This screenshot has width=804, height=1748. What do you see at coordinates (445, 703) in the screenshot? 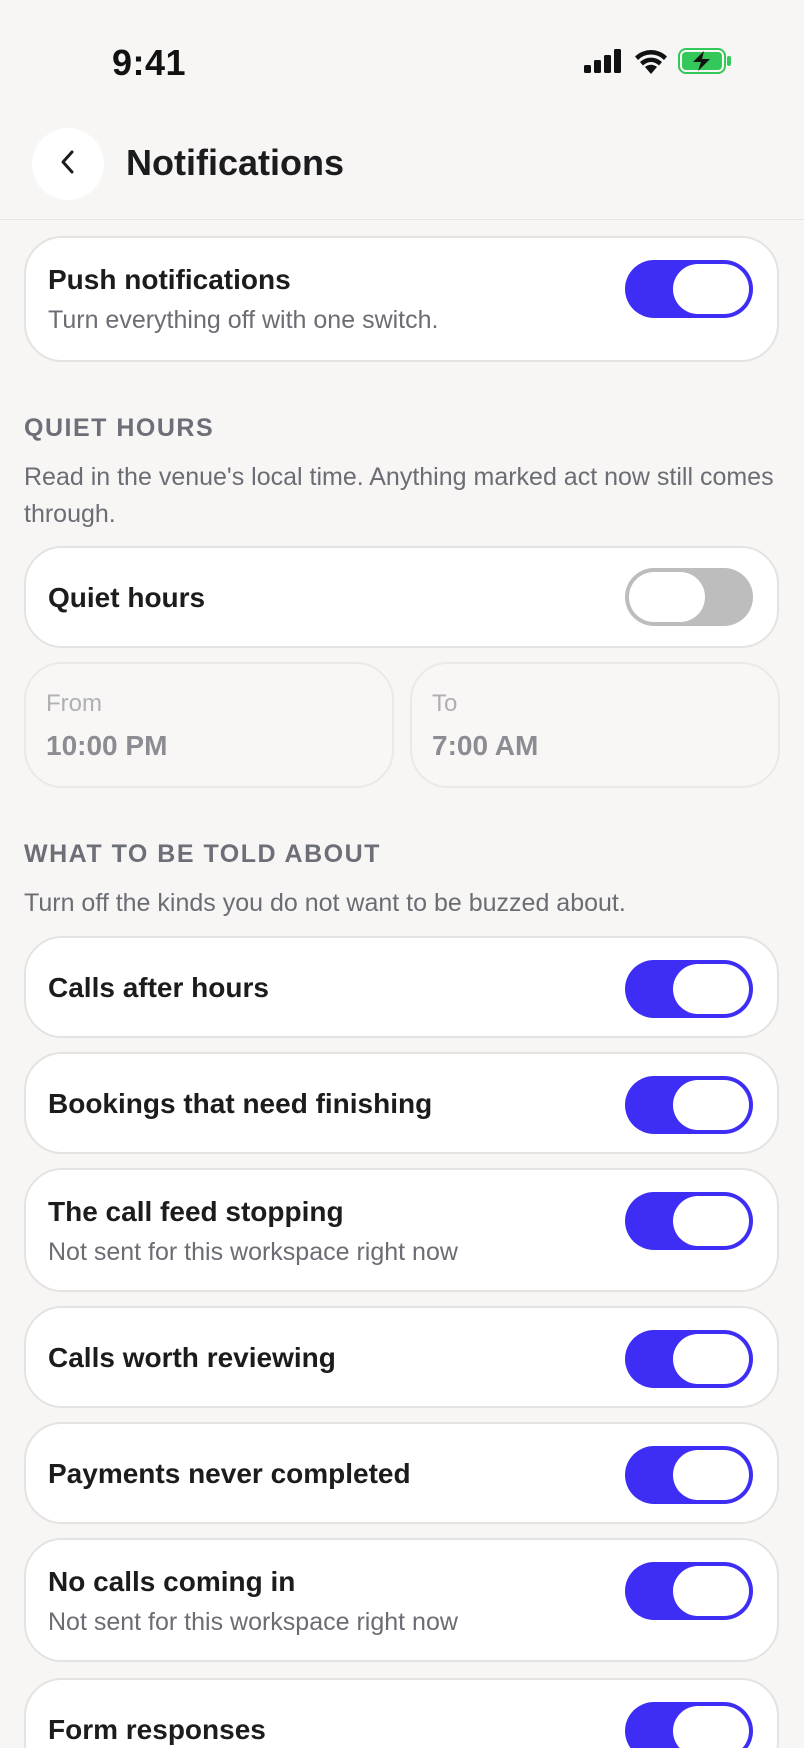
I see `to-label: To` at bounding box center [445, 703].